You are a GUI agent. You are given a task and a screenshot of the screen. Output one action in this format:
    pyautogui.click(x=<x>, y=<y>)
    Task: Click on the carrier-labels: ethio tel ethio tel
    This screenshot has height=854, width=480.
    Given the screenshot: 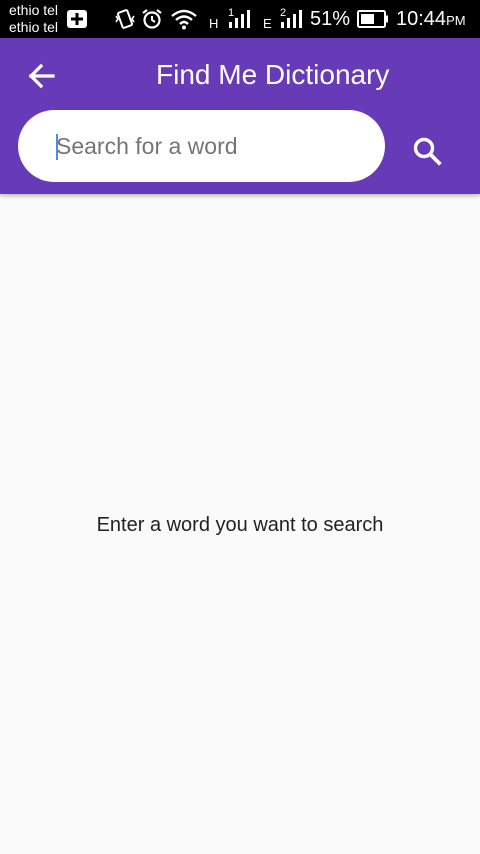 What is the action you would take?
    pyautogui.click(x=33, y=19)
    